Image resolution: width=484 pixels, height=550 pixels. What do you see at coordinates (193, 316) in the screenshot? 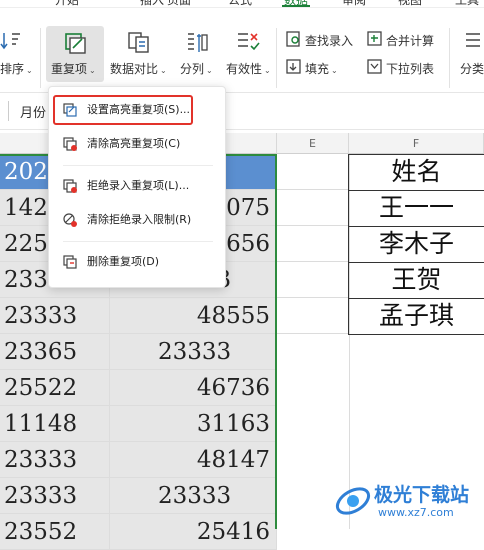
I see `table-cell: 48555` at bounding box center [193, 316].